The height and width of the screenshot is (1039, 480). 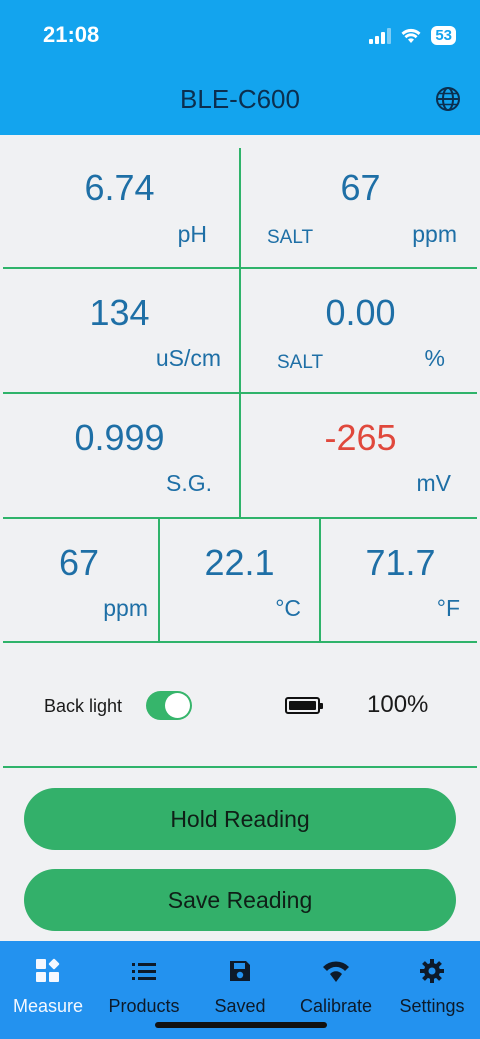 What do you see at coordinates (360, 312) in the screenshot?
I see `salt-pct-value: 0.00` at bounding box center [360, 312].